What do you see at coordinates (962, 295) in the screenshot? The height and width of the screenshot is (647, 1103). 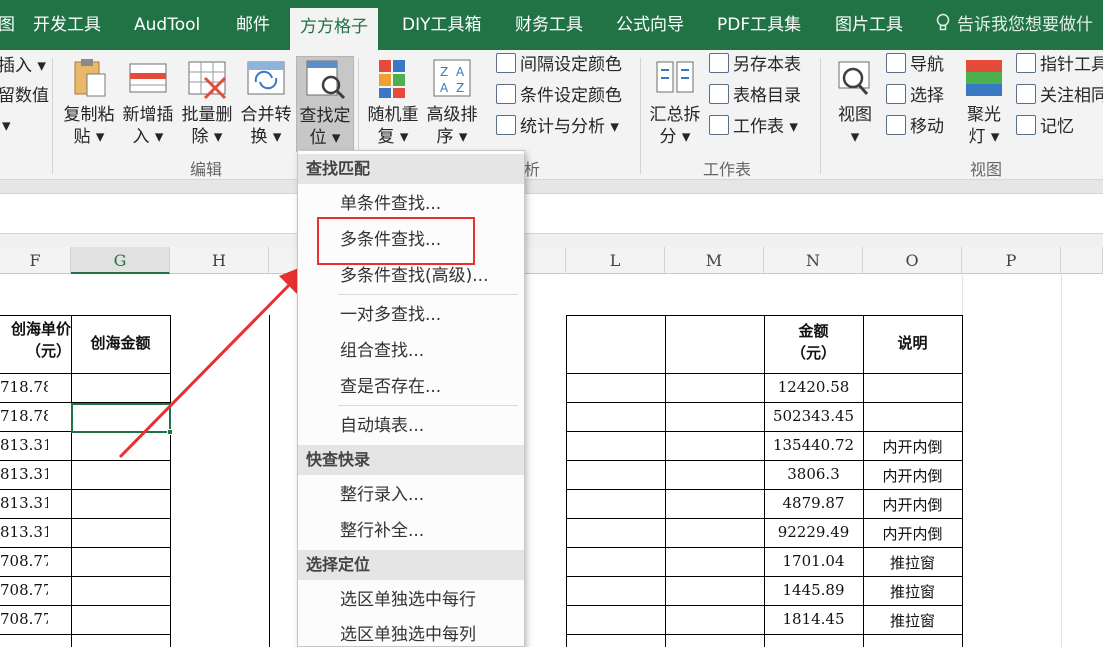 I see `gridline` at bounding box center [962, 295].